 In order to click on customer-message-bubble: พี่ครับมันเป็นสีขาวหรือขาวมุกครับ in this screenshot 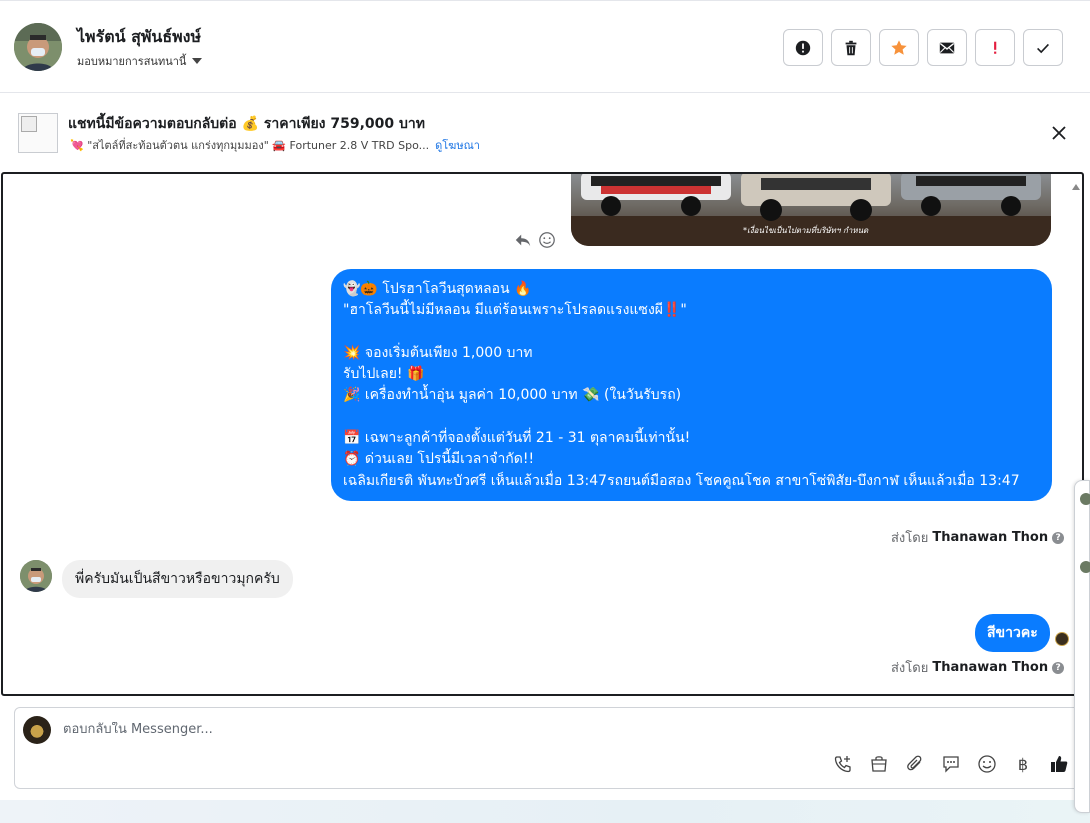, I will do `click(177, 579)`.